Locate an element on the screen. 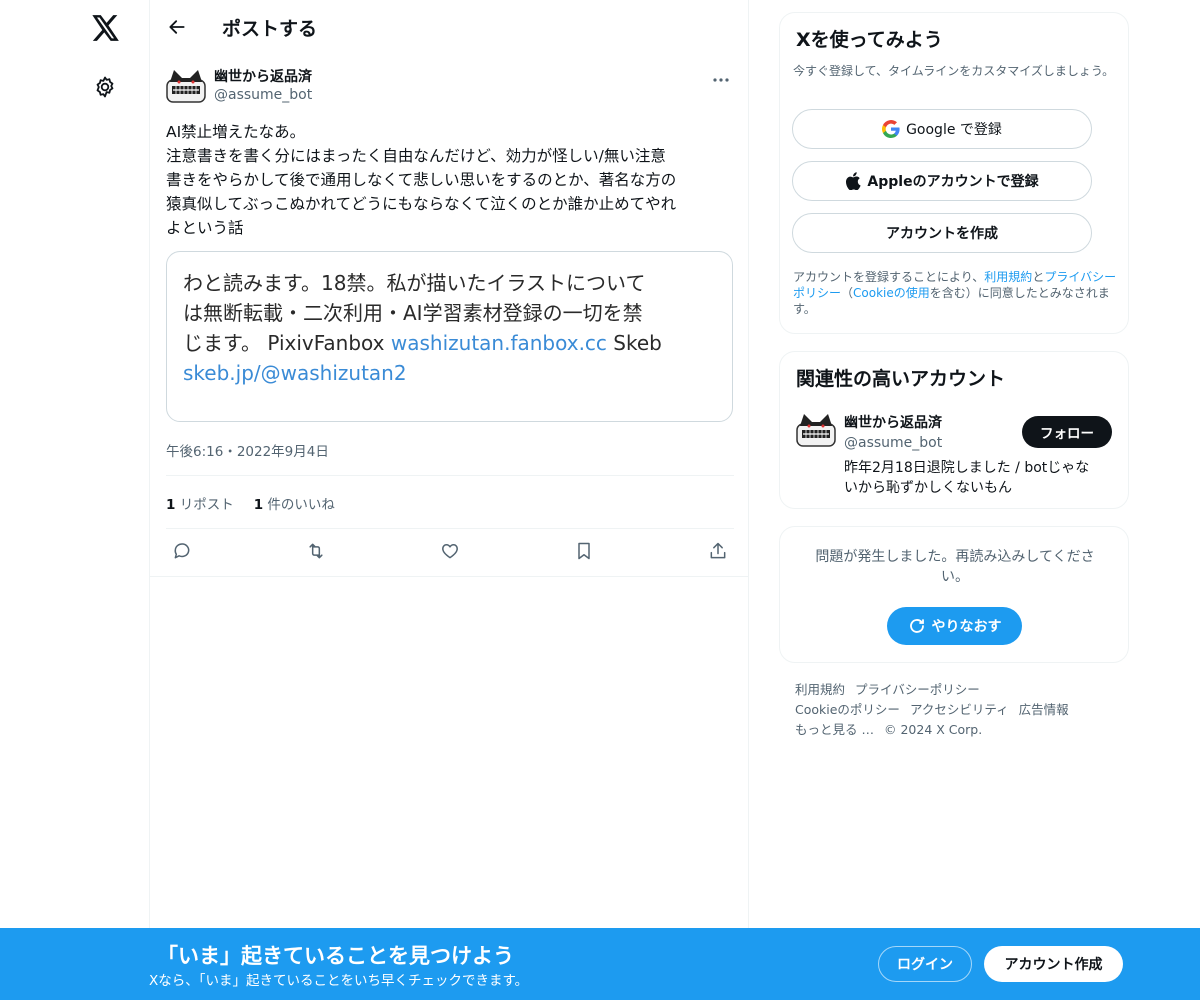  bio-line: いから恥ずかしくないもん is located at coordinates (928, 488).